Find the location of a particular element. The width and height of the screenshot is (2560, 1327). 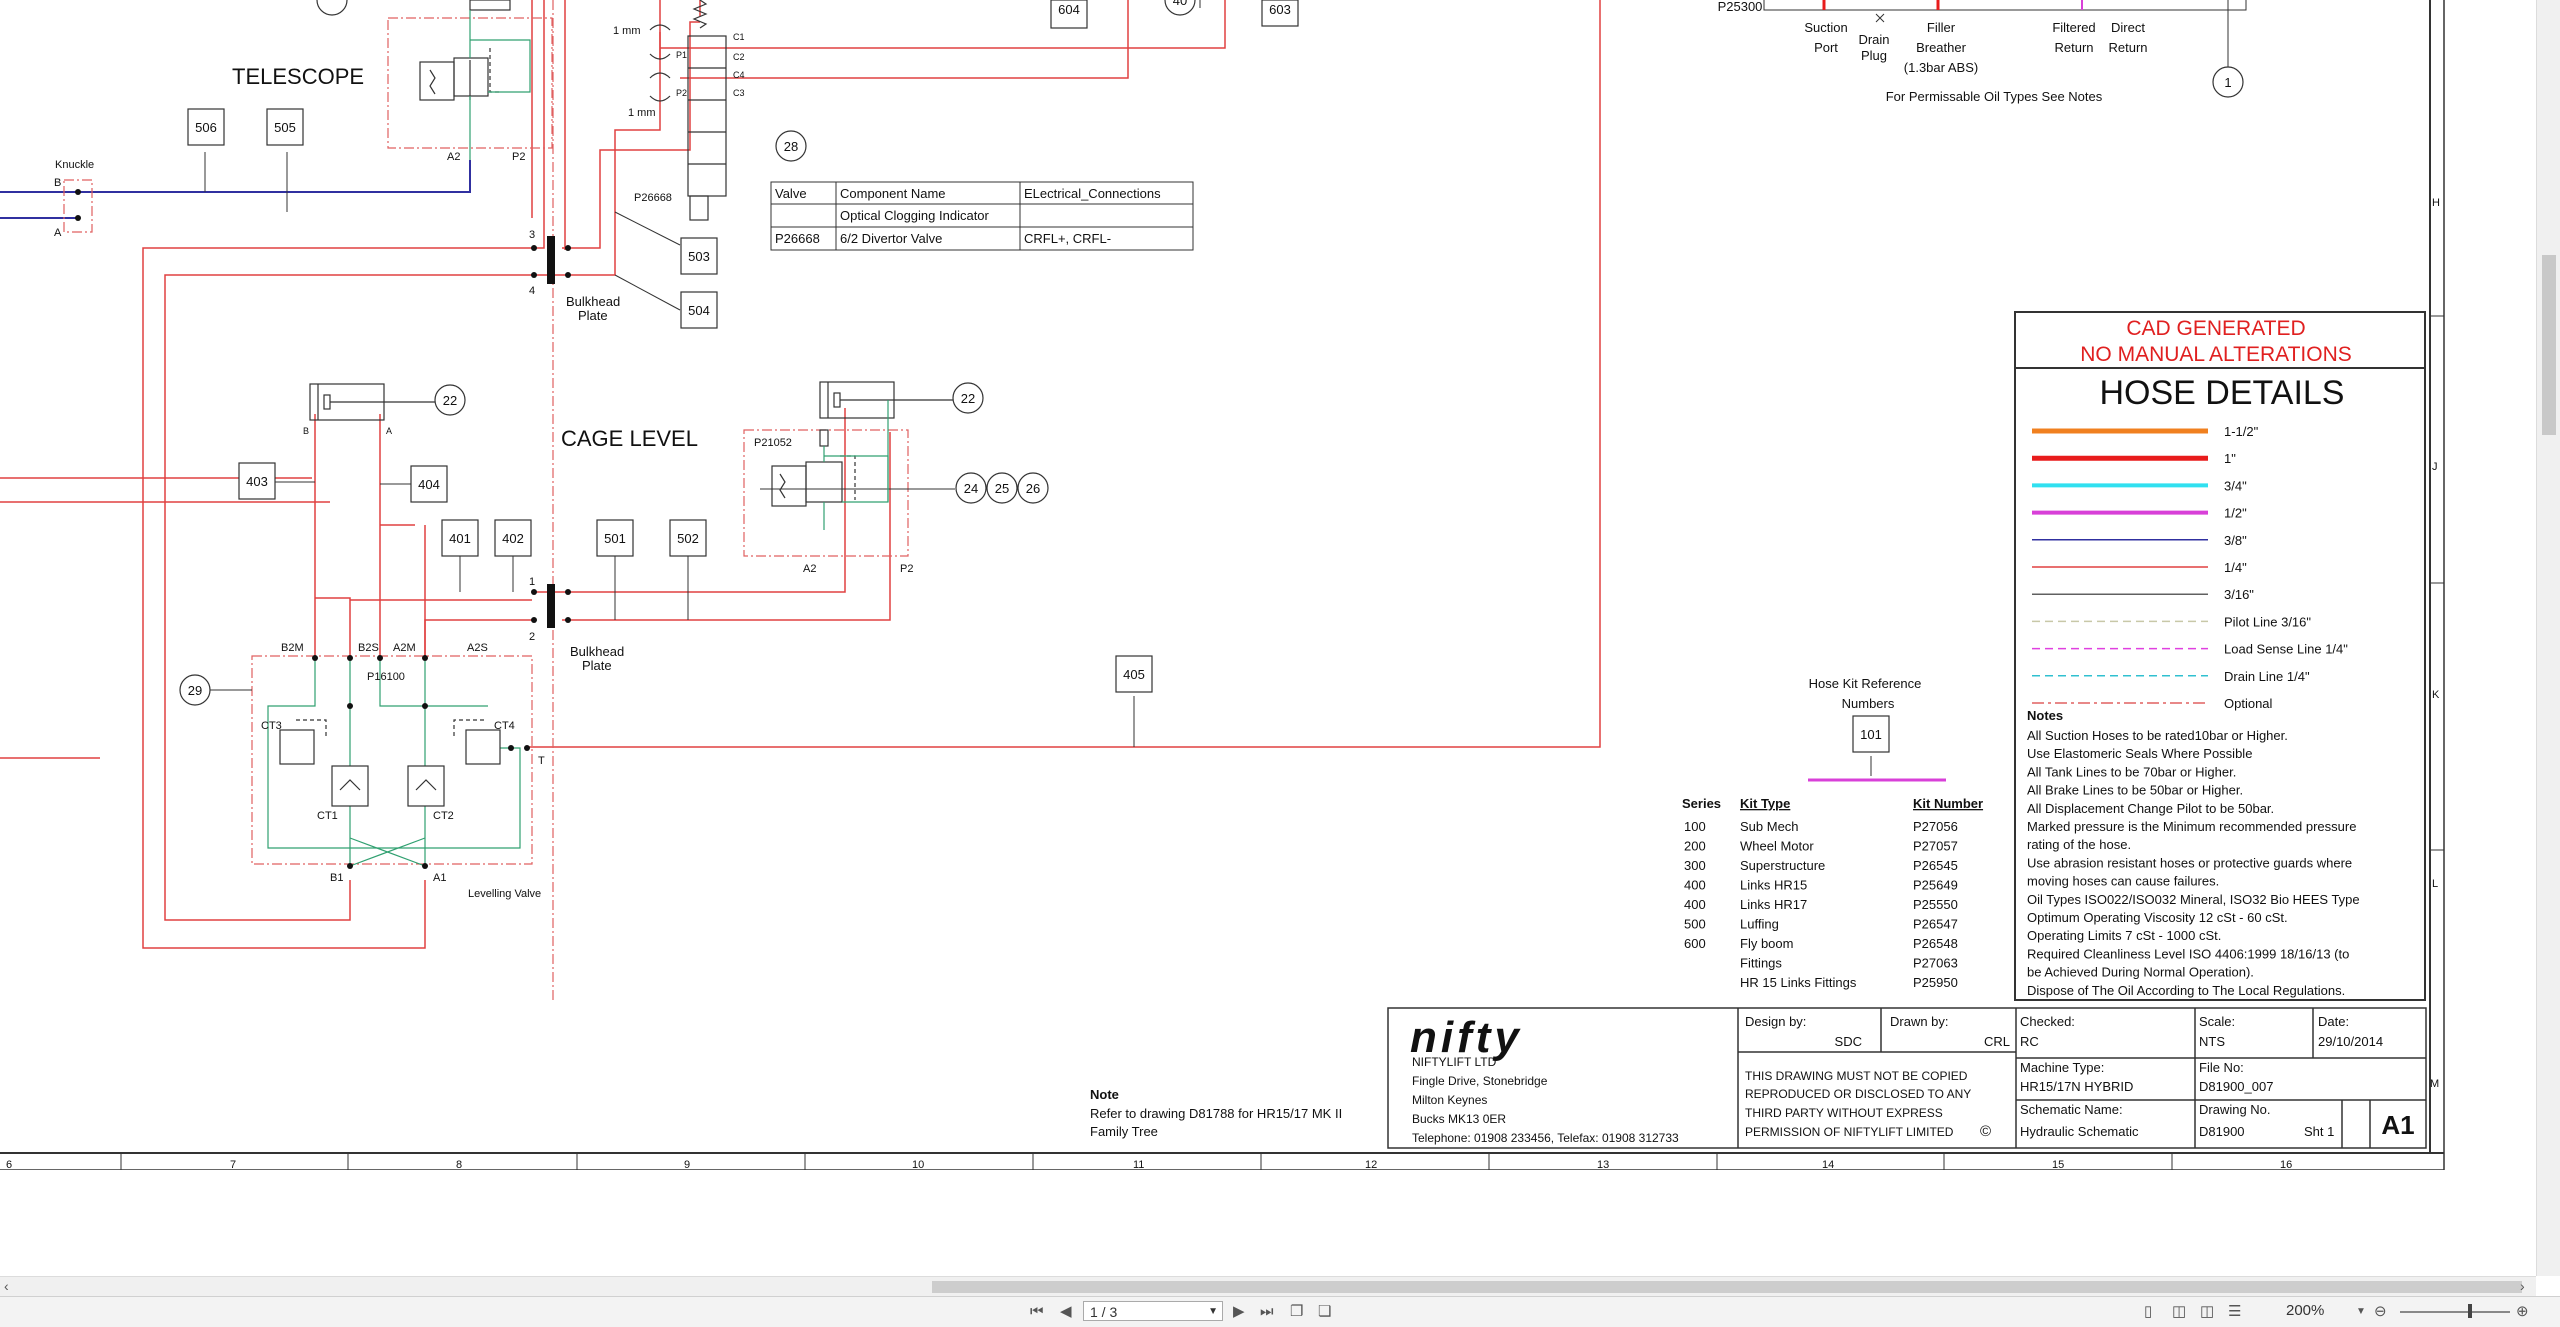

cad-notice: CAD GENERATED is located at coordinates (2215, 328).